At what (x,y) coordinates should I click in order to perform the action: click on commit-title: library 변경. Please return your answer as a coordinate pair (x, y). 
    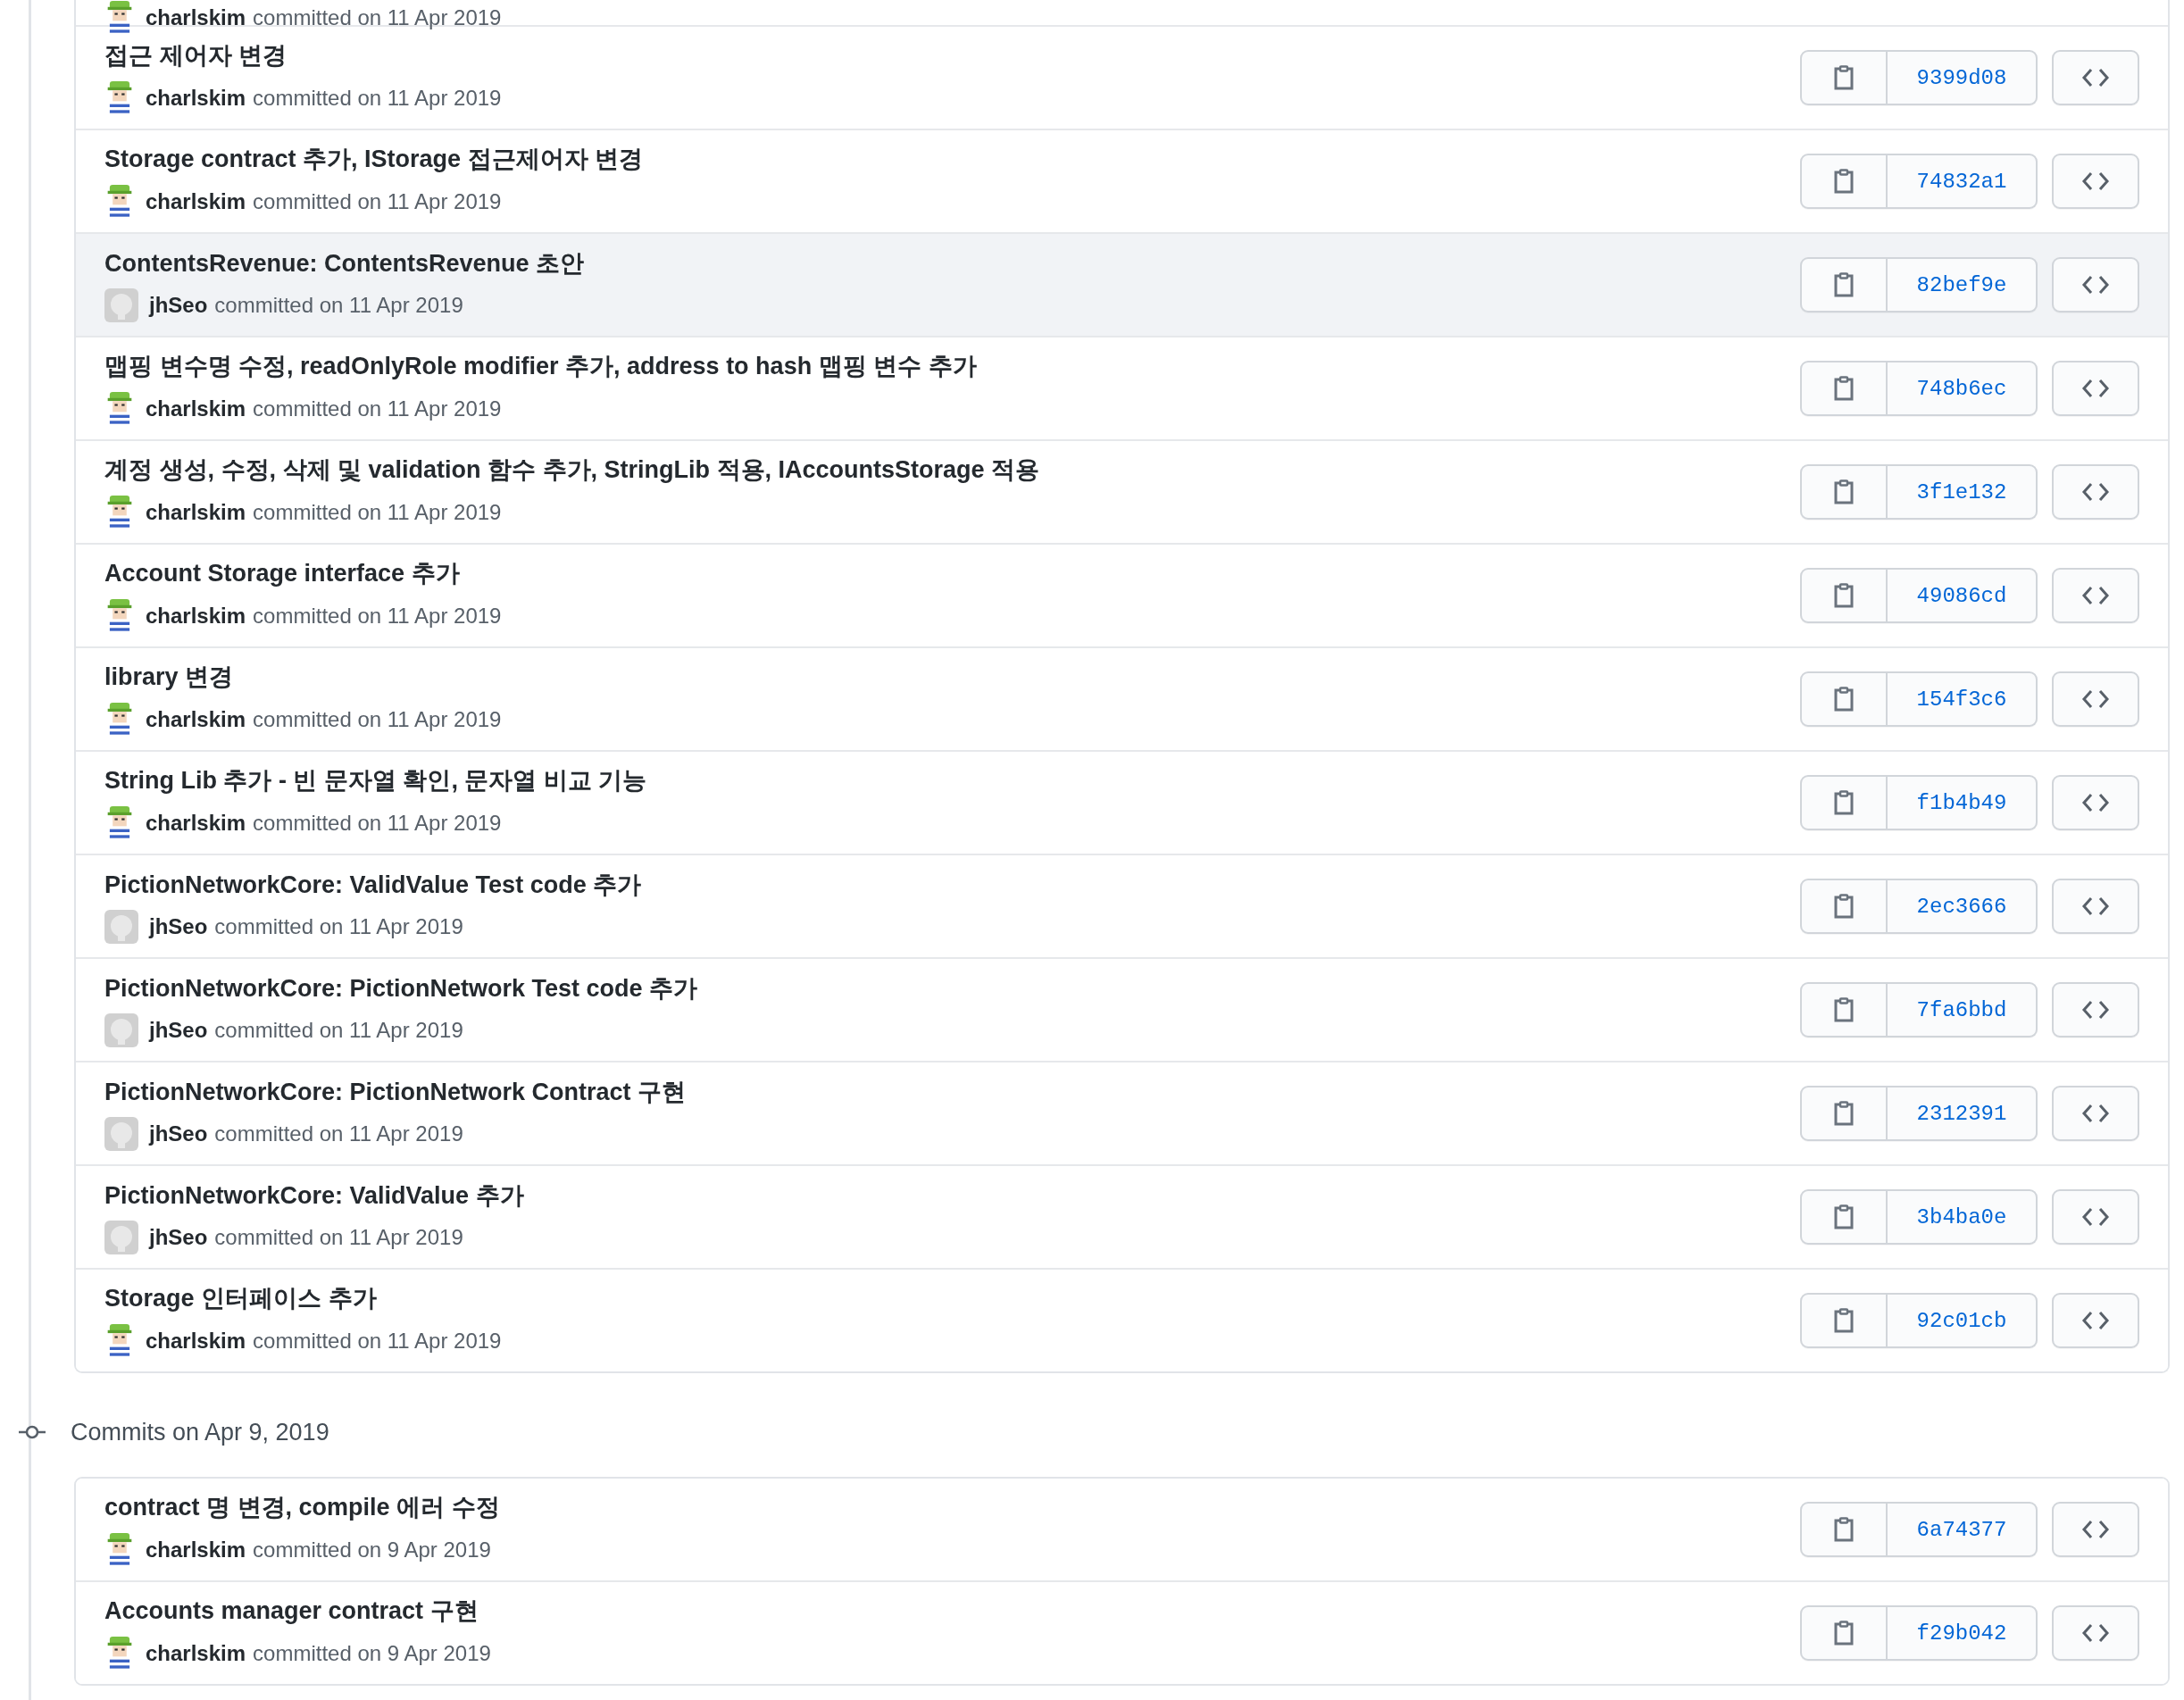
    Looking at the image, I should click on (169, 677).